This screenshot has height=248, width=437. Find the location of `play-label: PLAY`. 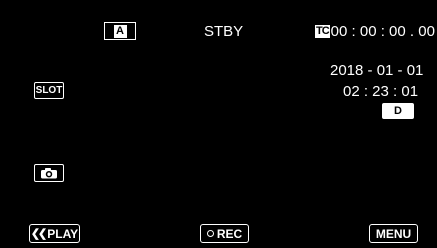

play-label: PLAY is located at coordinates (63, 233).